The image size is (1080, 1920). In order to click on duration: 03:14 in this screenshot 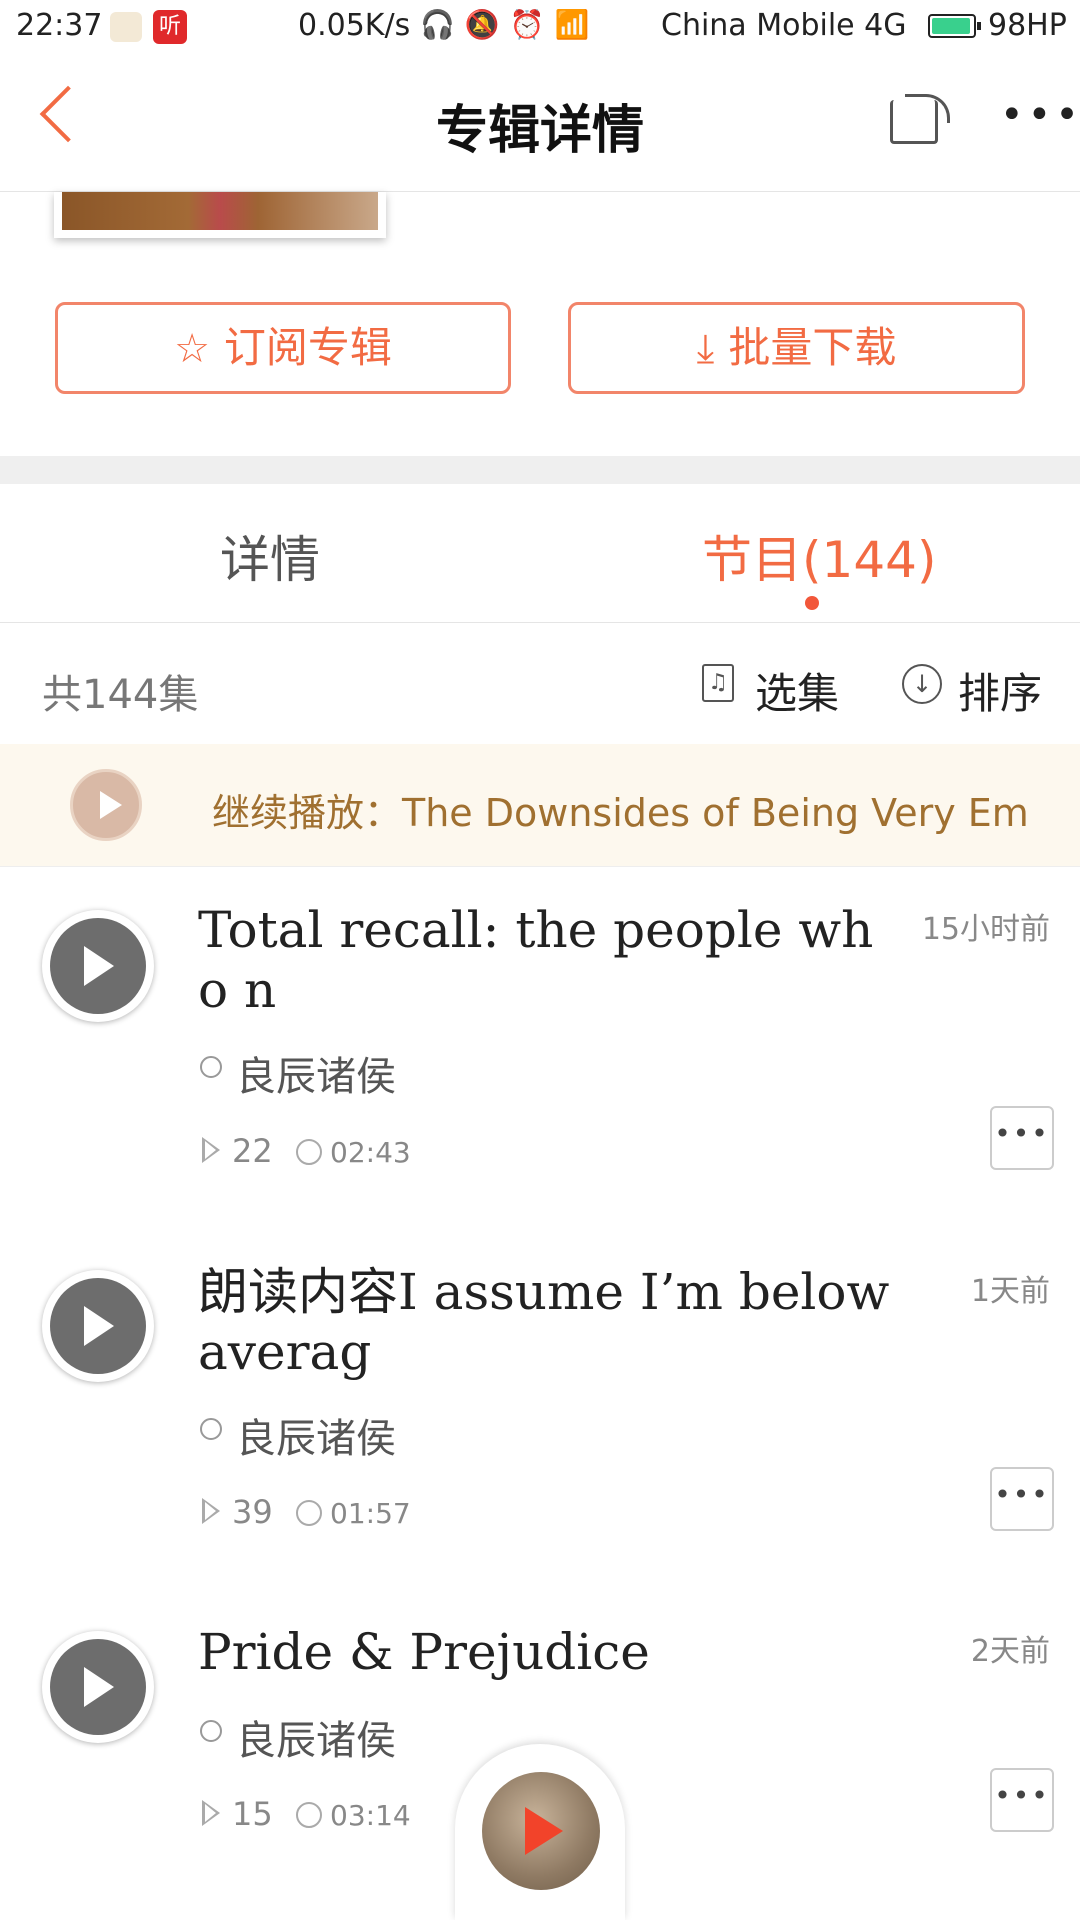, I will do `click(370, 1815)`.